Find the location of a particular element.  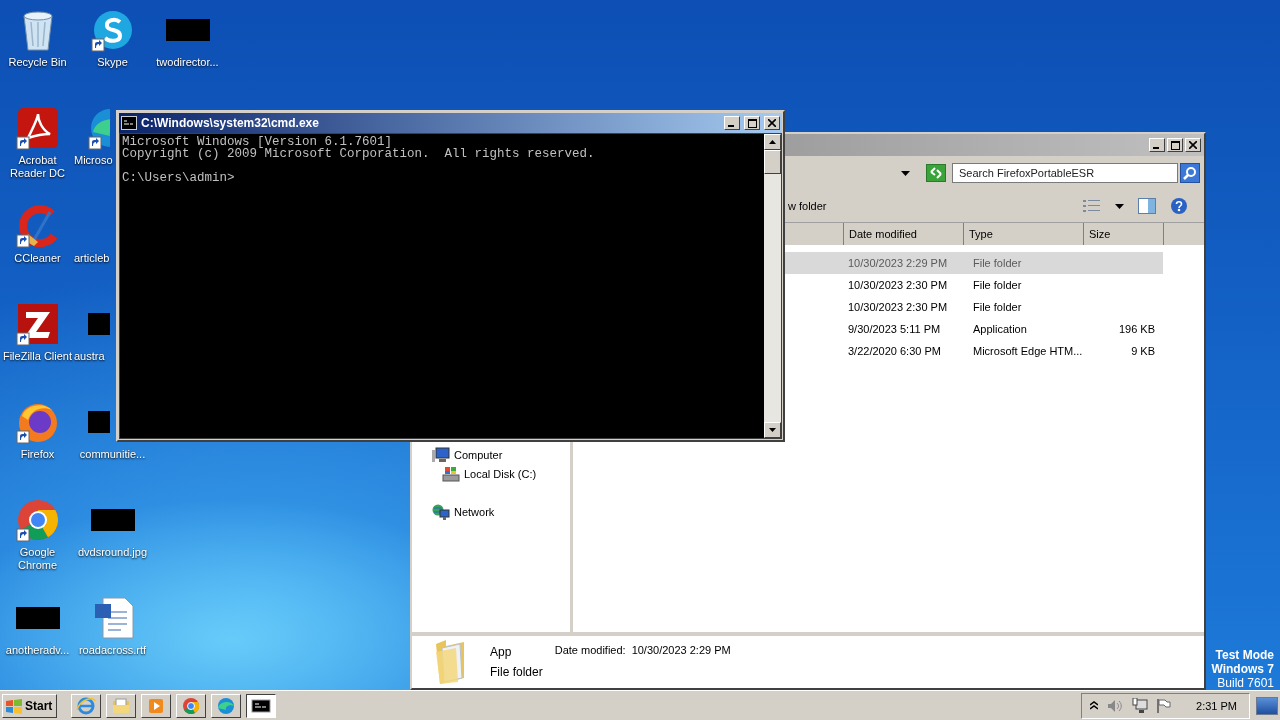

icon-label: Recycle Bin is located at coordinates (37, 62).